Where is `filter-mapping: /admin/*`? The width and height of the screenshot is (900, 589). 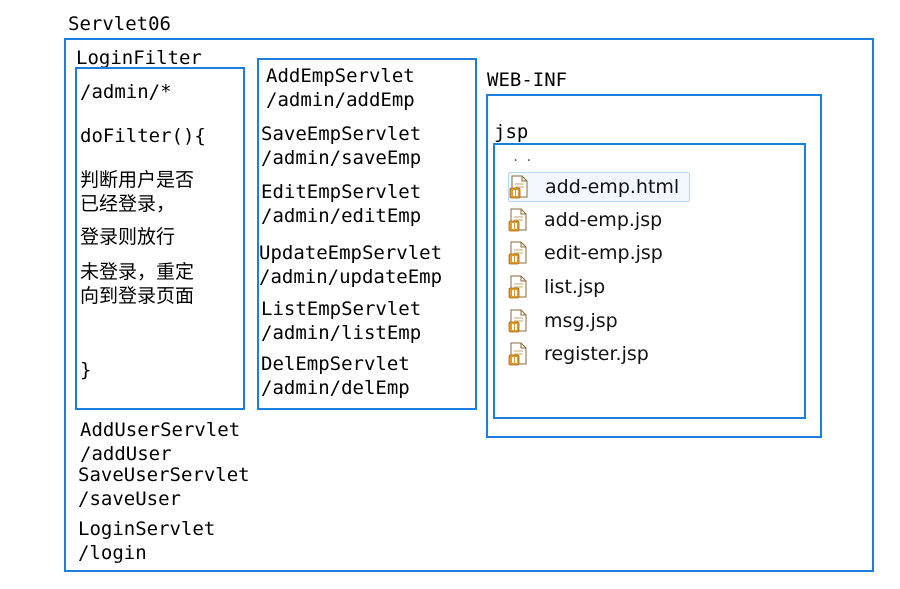
filter-mapping: /admin/* is located at coordinates (126, 92).